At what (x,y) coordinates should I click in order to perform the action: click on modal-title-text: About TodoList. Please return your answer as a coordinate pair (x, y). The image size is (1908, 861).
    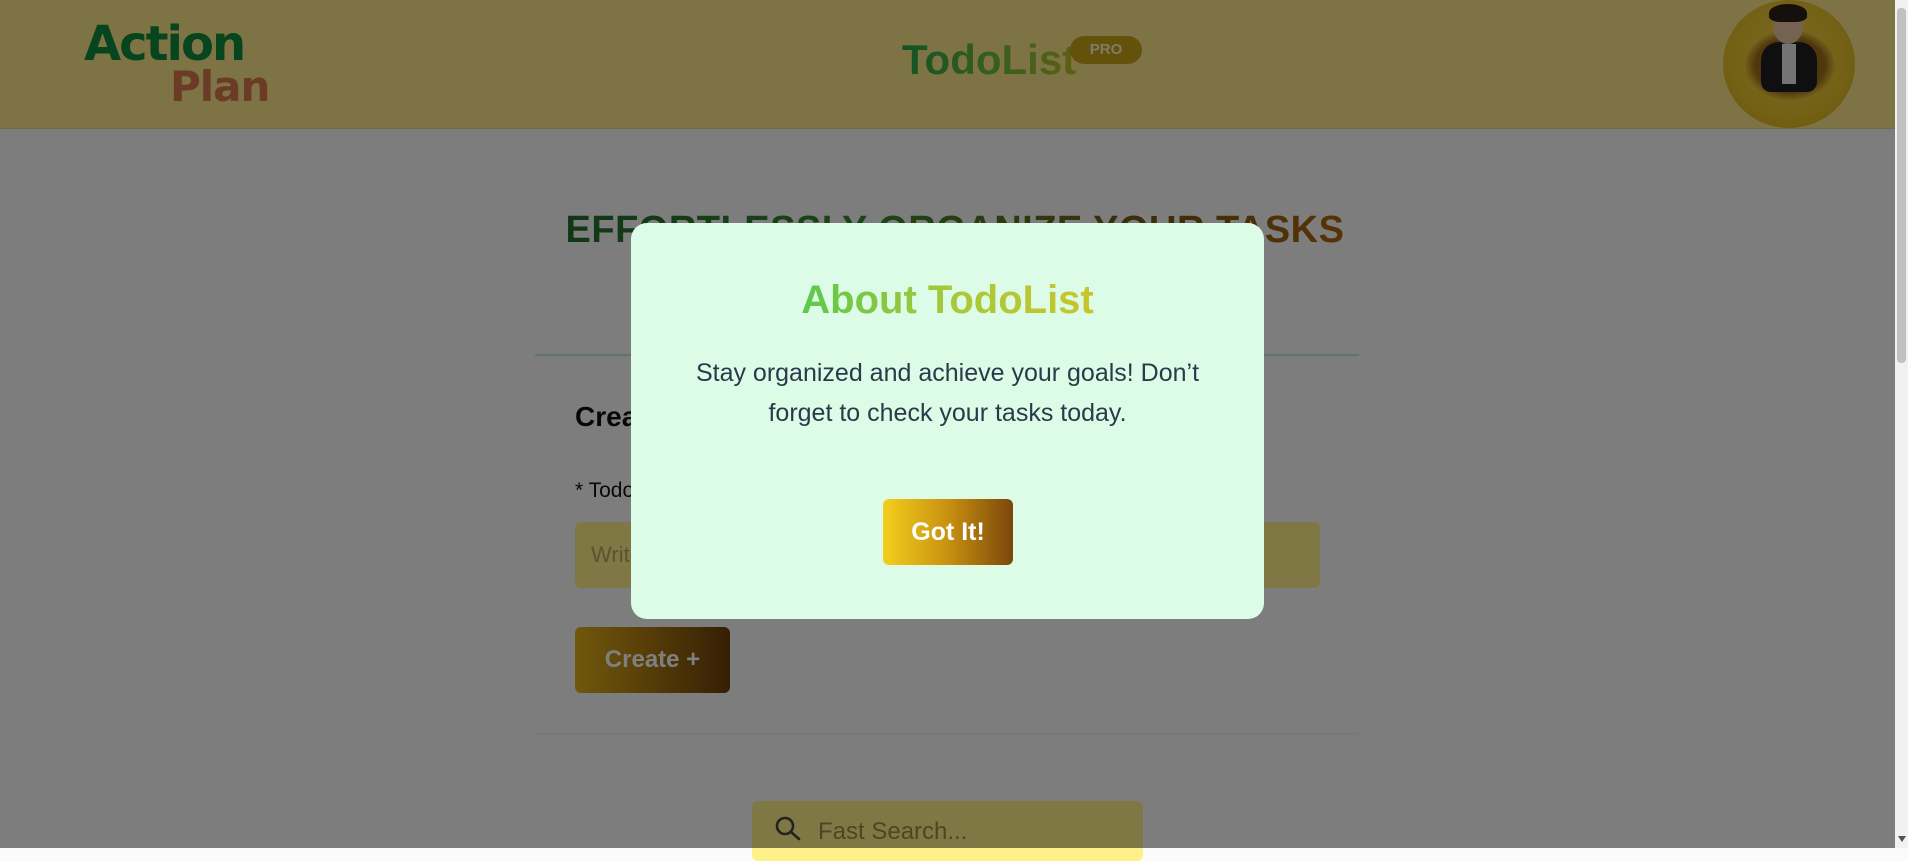
    Looking at the image, I should click on (947, 300).